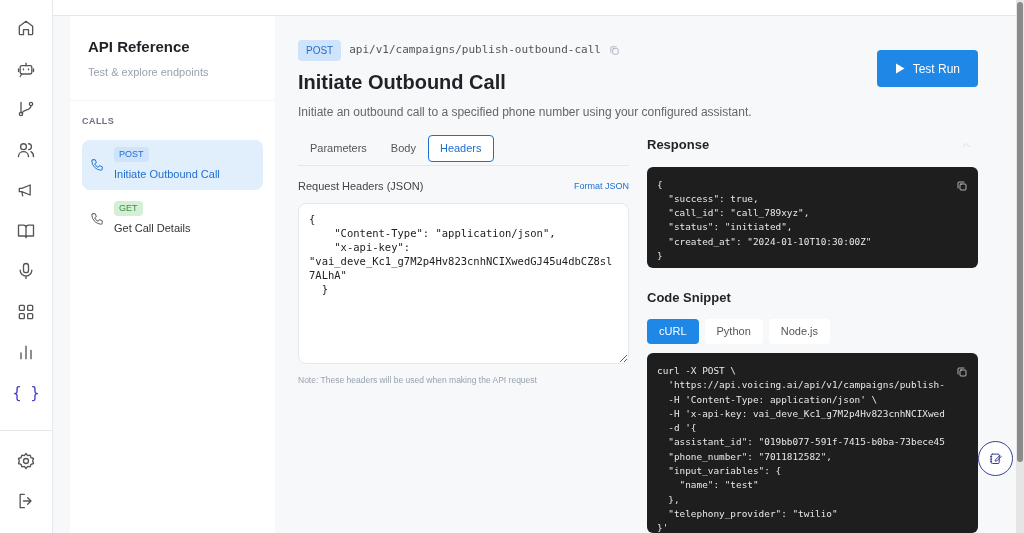 The height and width of the screenshot is (533, 1024). I want to click on endpoint-label: Get Call Details, so click(152, 228).